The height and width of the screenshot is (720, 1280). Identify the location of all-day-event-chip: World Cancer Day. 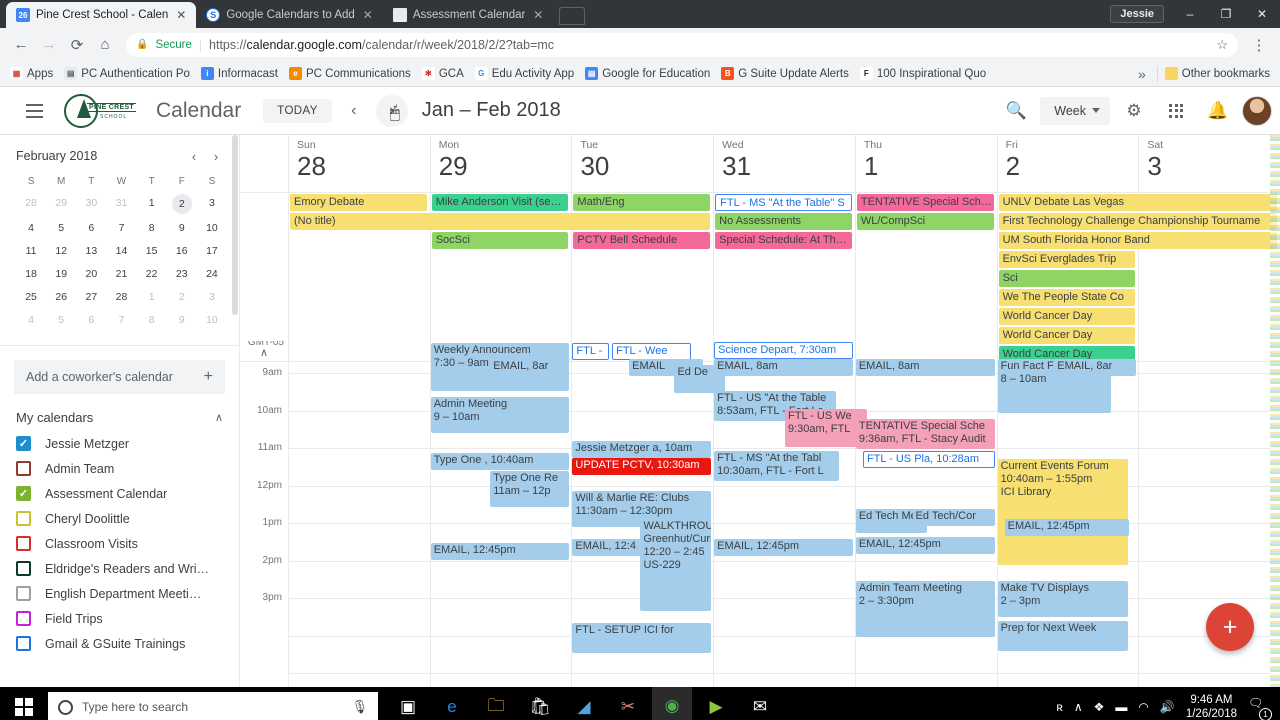
(1067, 316).